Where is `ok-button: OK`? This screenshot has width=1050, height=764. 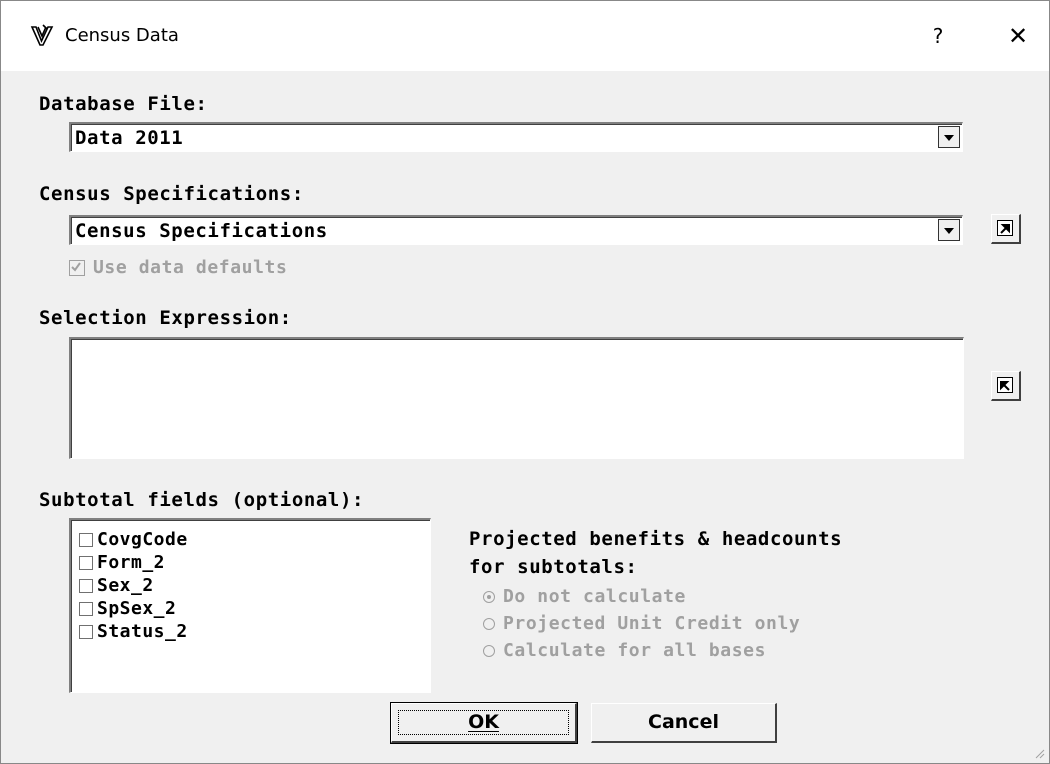
ok-button: OK is located at coordinates (484, 723).